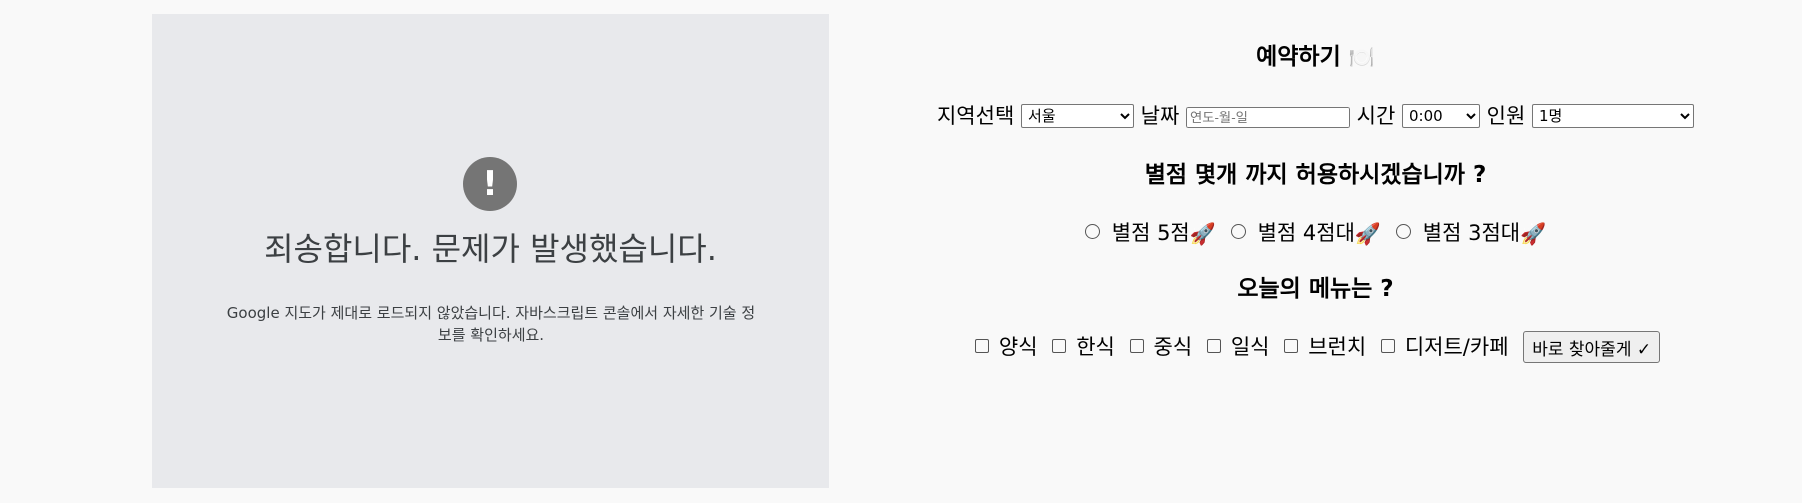 Image resolution: width=1802 pixels, height=503 pixels. Describe the element at coordinates (1250, 347) in the screenshot. I see `menu-option-label: 일식` at that location.